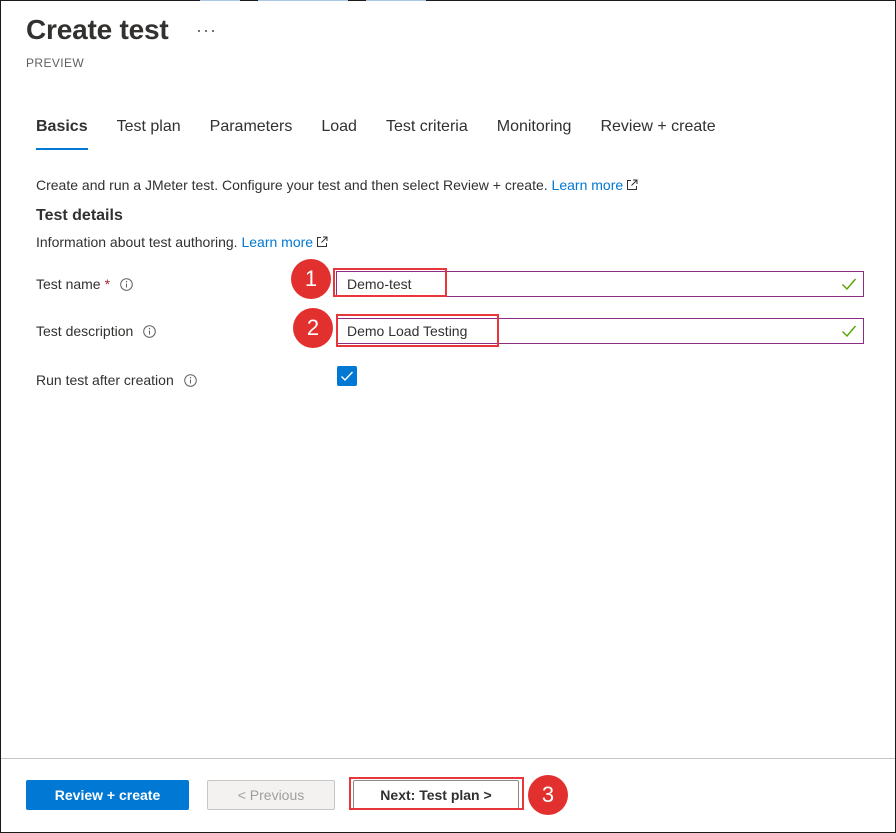 Image resolution: width=896 pixels, height=833 pixels. I want to click on step-badge-2: 2, so click(313, 328).